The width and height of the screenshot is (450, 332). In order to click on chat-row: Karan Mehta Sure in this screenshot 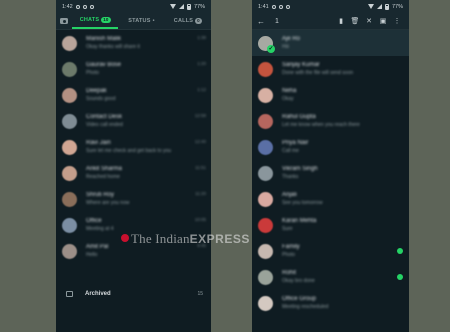, I will do `click(330, 225)`.